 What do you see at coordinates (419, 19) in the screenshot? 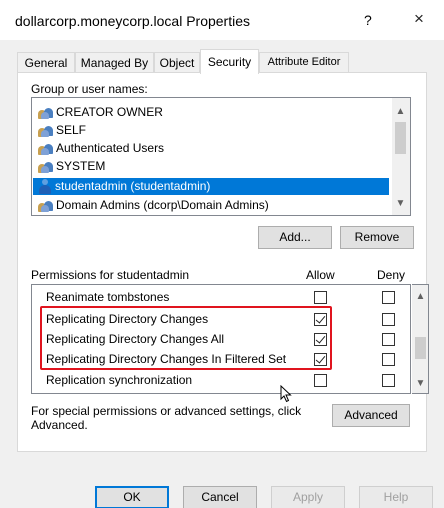
I see `close-icon: ×` at bounding box center [419, 19].